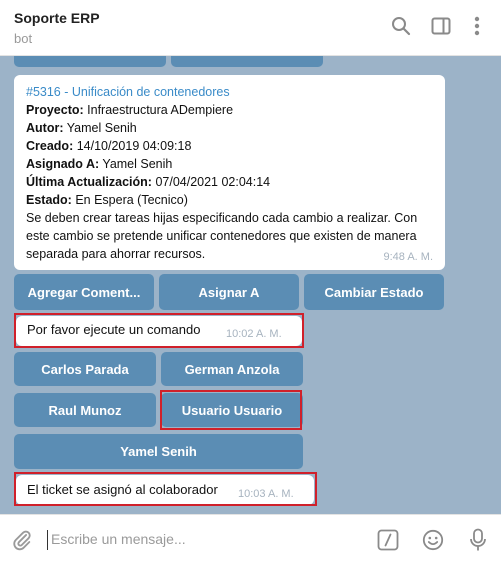 Image resolution: width=501 pixels, height=562 pixels. I want to click on message-text: El ticket se asignó al colaborador, so click(122, 489).